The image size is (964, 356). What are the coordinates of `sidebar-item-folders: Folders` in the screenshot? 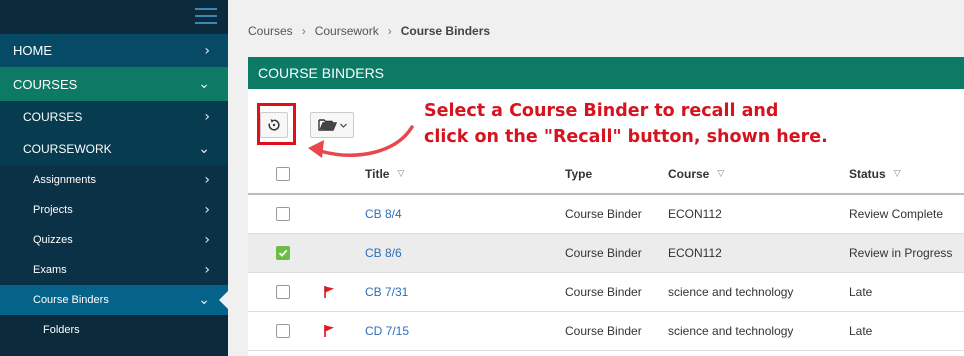 It's located at (114, 330).